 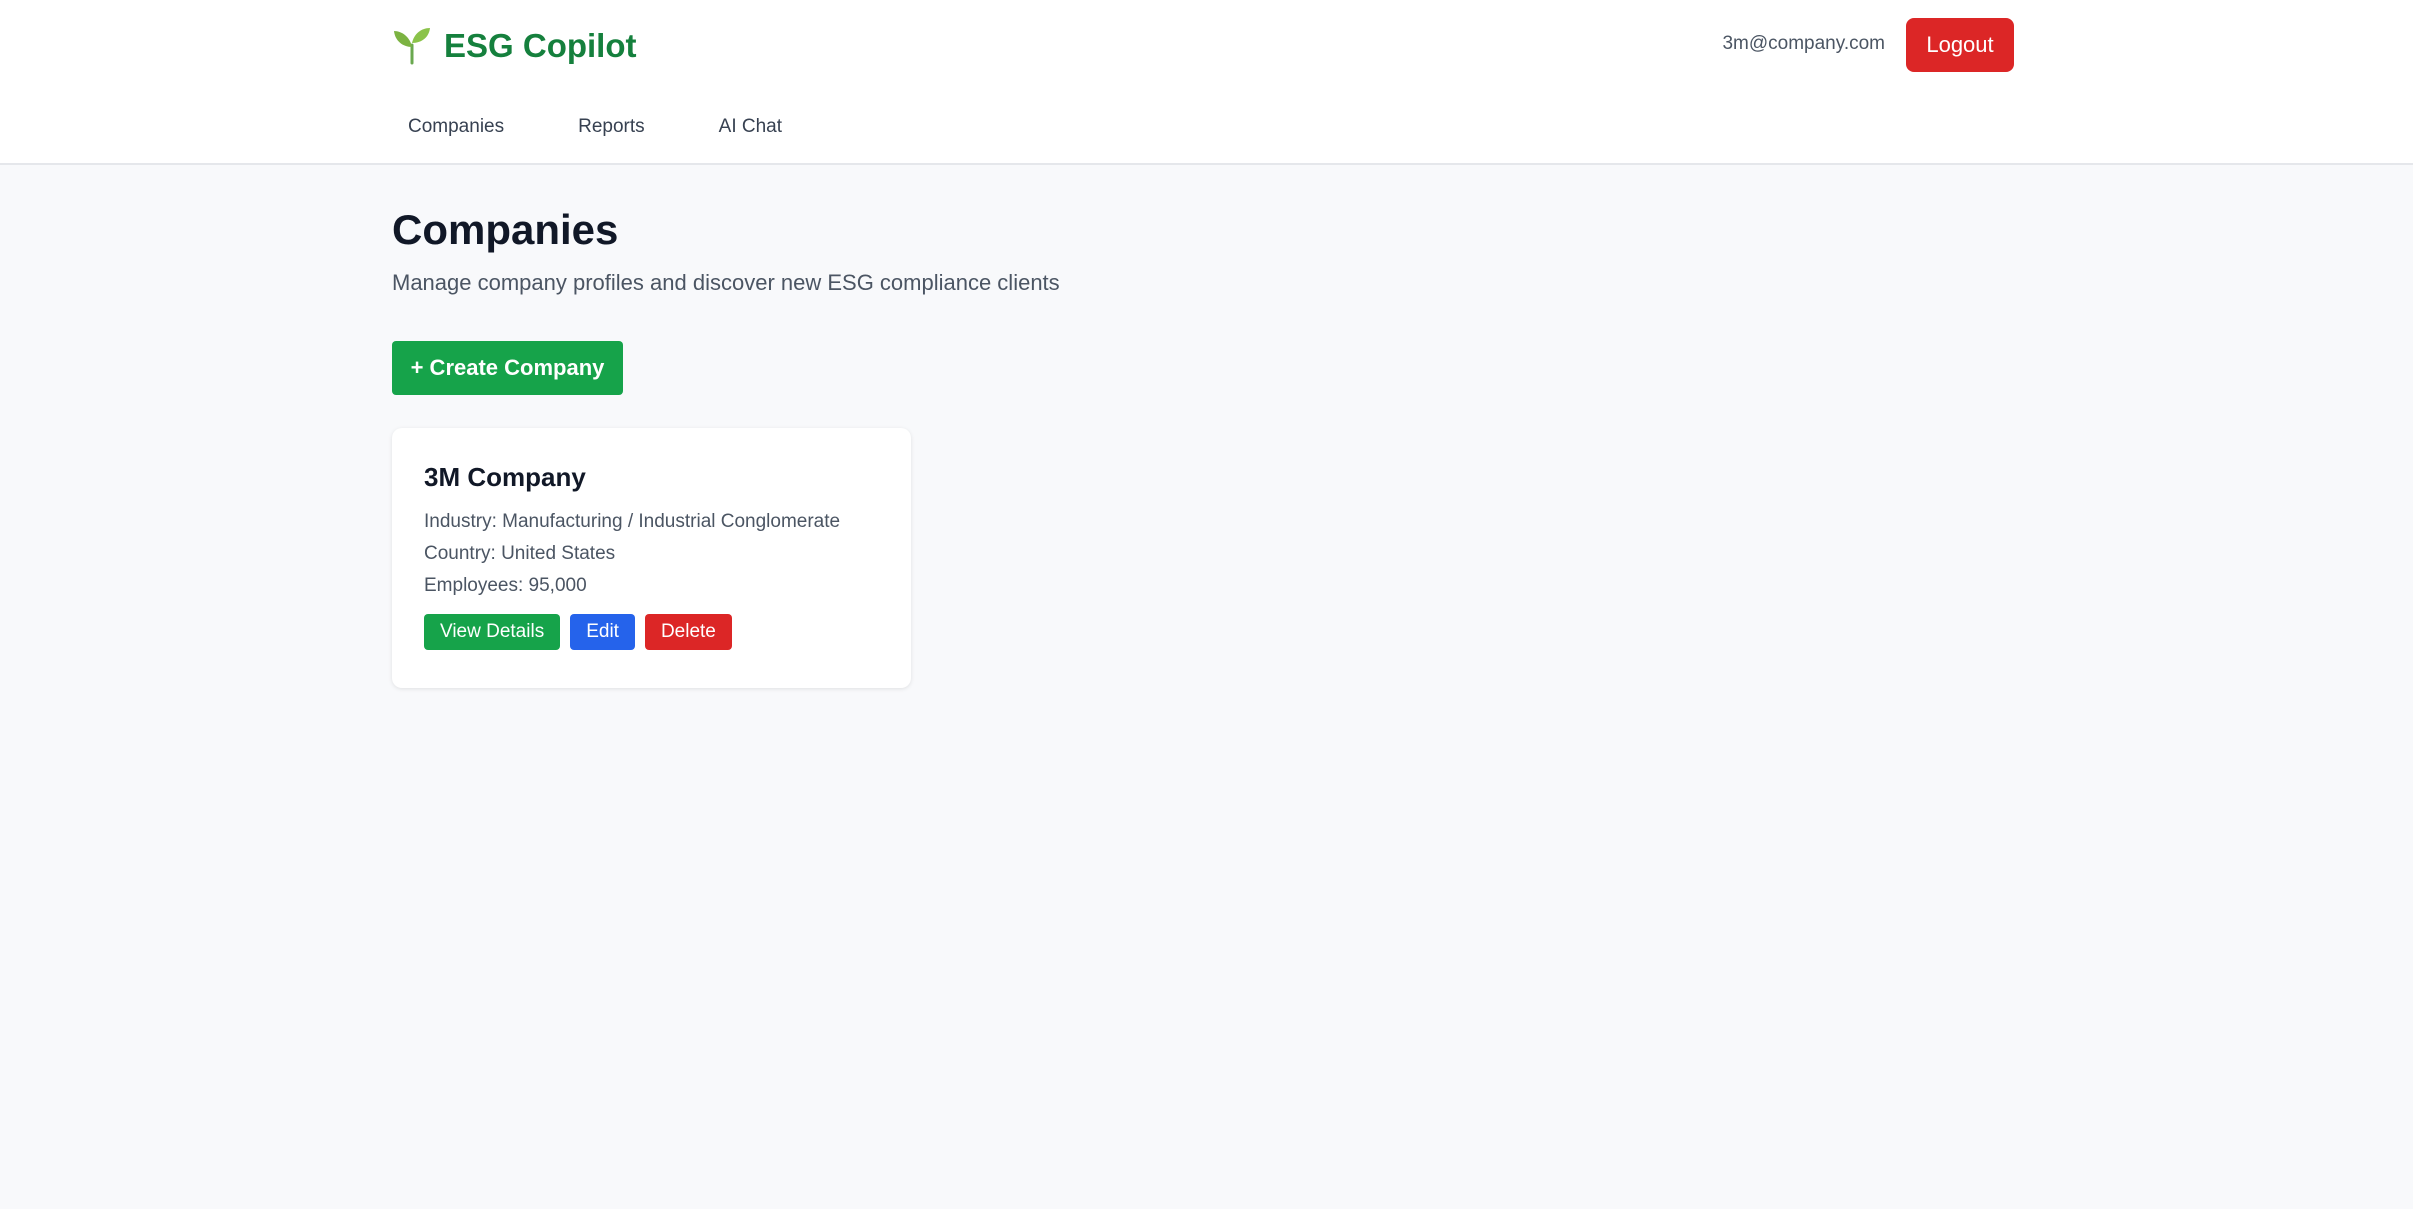 What do you see at coordinates (750, 127) in the screenshot?
I see `nav-item-ai-chat: AI Chat` at bounding box center [750, 127].